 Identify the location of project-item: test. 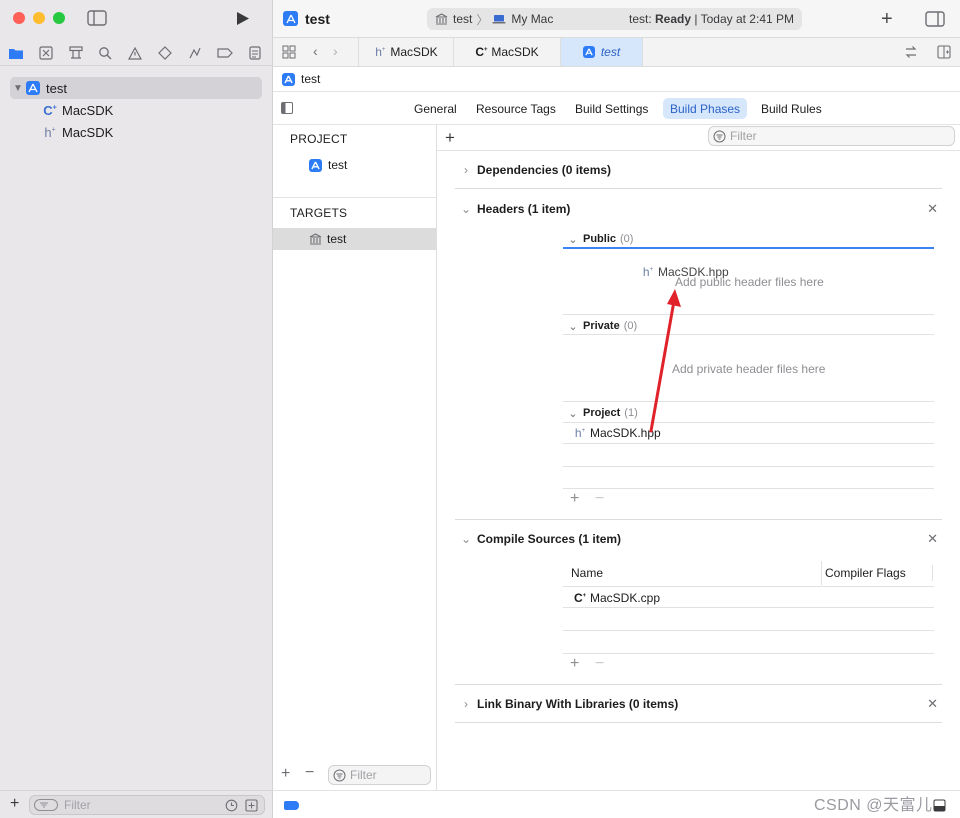
(354, 165).